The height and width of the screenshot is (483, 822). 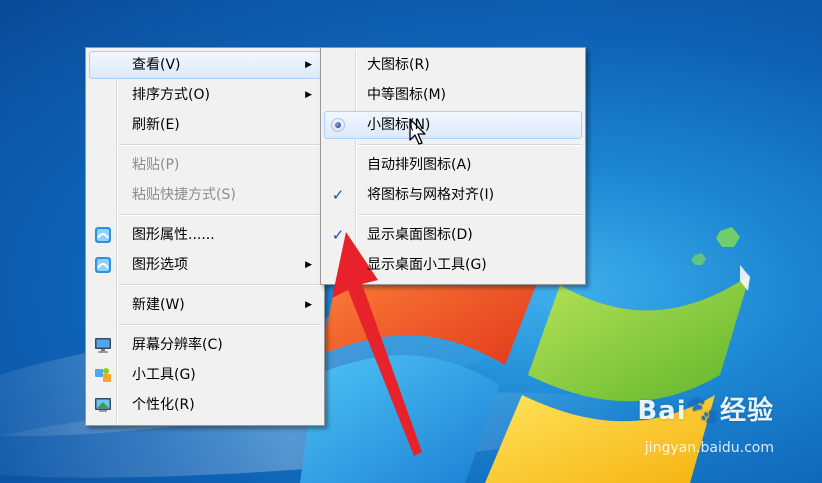 What do you see at coordinates (160, 265) in the screenshot?
I see `menu-item-label: 图形选项` at bounding box center [160, 265].